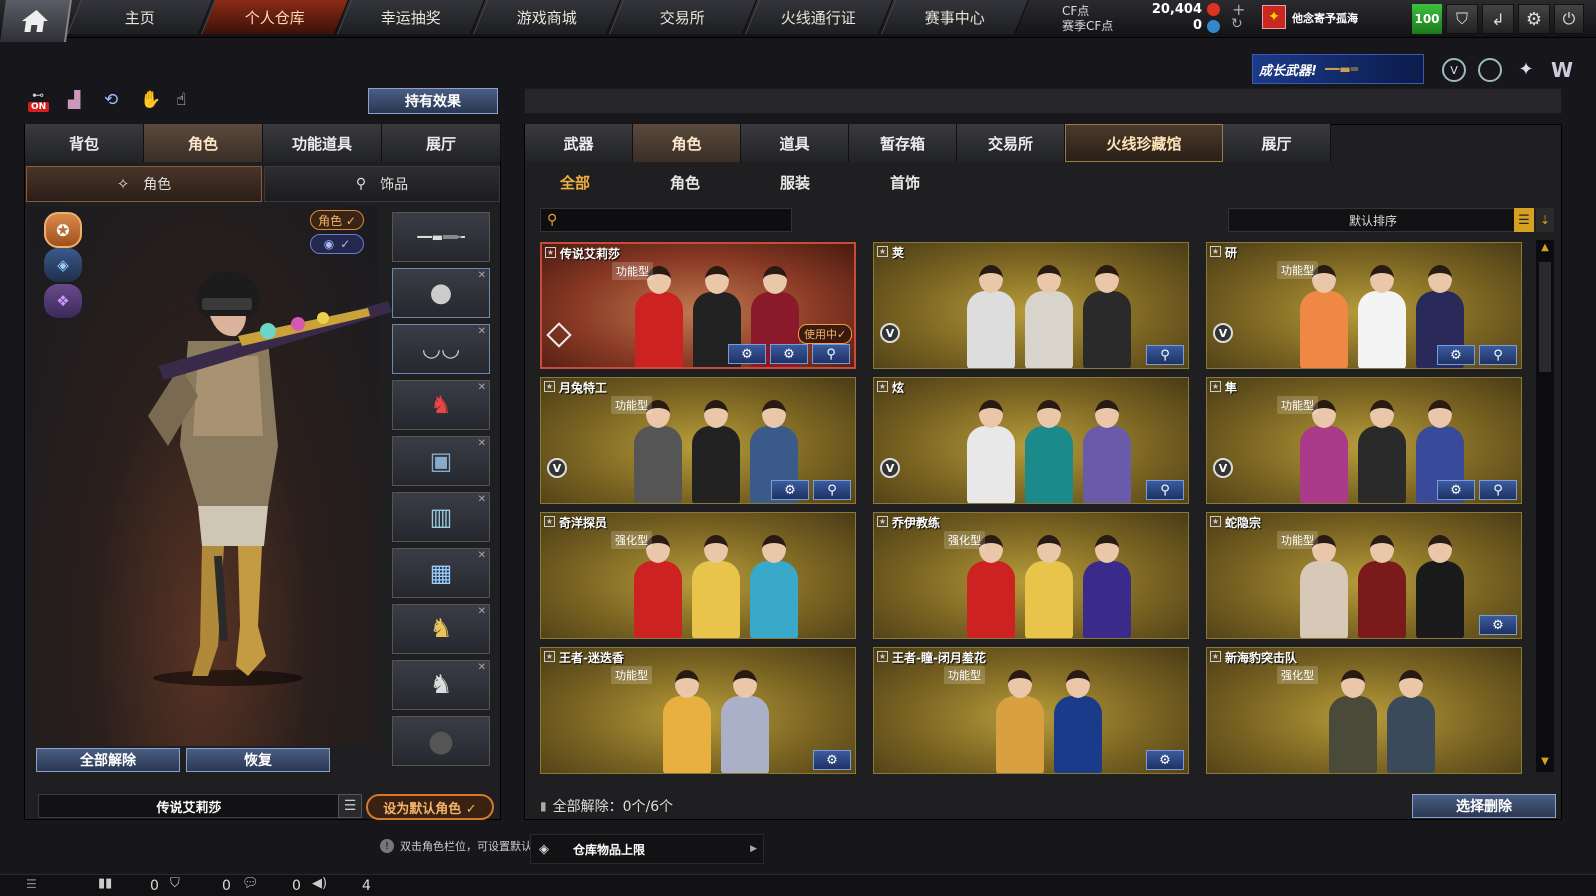 This screenshot has width=1596, height=896. Describe the element at coordinates (187, 101) in the screenshot. I see `gesture-icon: ☝` at that location.